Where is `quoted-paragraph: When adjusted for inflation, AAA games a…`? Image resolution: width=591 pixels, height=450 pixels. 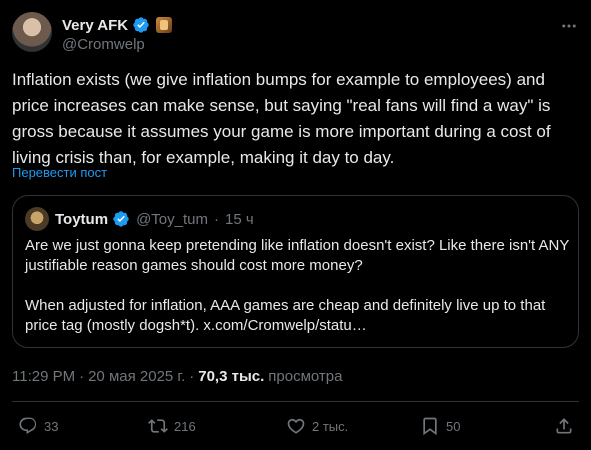 quoted-paragraph: When adjusted for inflation, AAA games a… is located at coordinates (285, 315).